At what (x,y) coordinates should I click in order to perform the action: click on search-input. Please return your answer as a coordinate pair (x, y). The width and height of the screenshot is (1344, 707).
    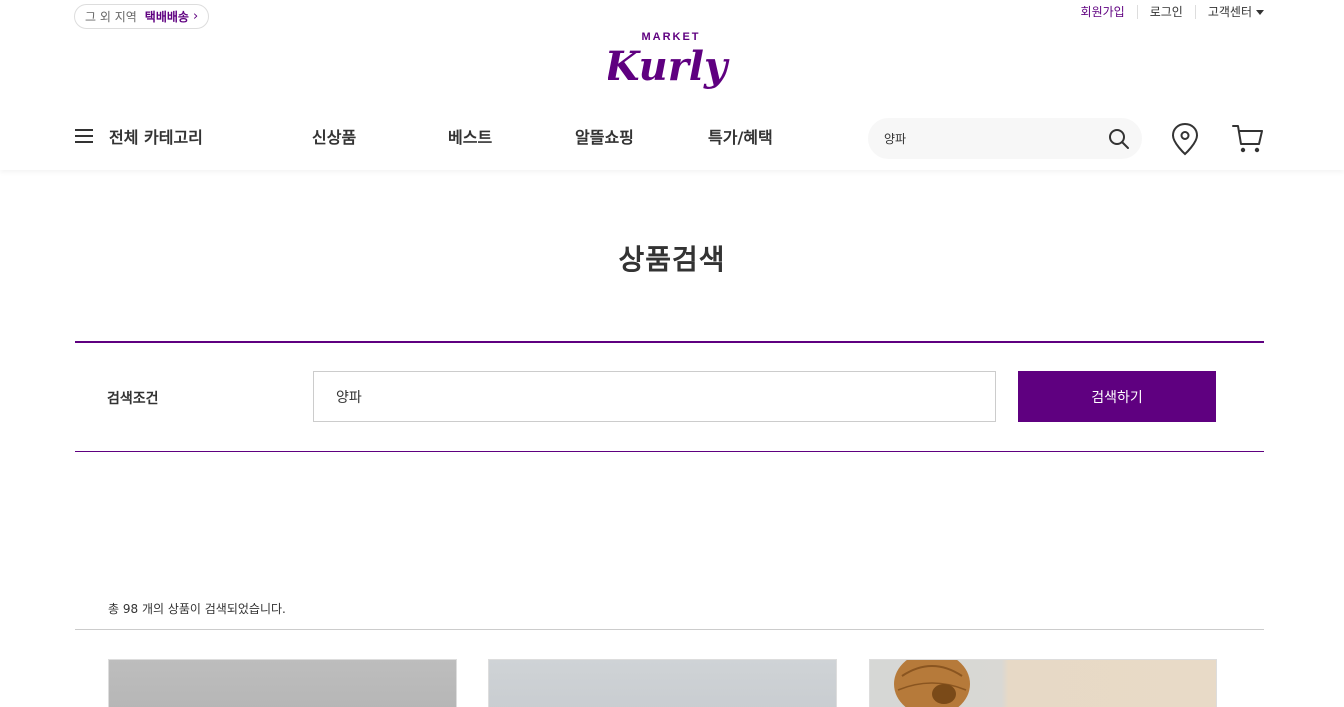
    Looking at the image, I should click on (654, 396).